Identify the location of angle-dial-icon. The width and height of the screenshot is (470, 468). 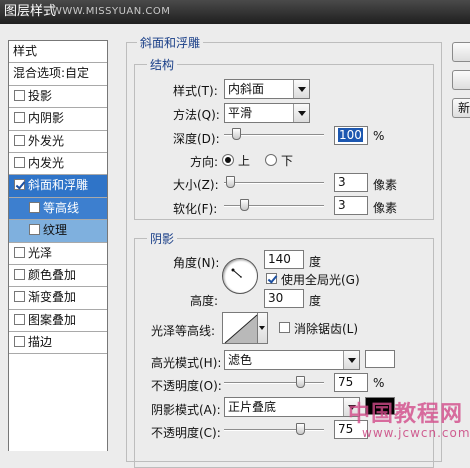
(236, 273).